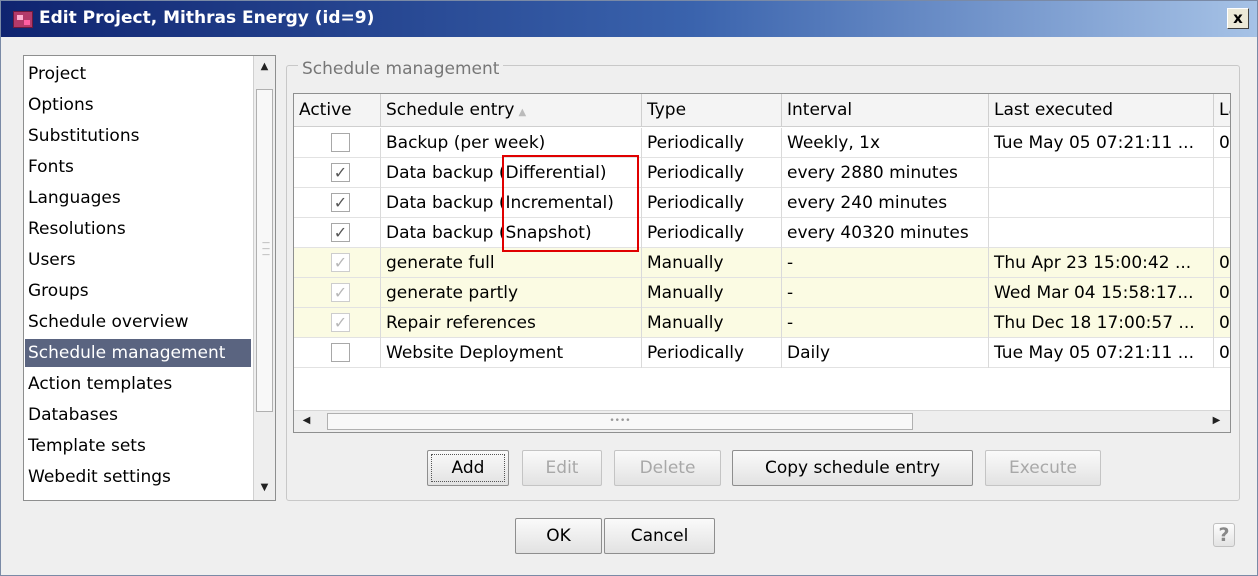 The height and width of the screenshot is (576, 1258). What do you see at coordinates (100, 384) in the screenshot?
I see `nav-item: Action templates` at bounding box center [100, 384].